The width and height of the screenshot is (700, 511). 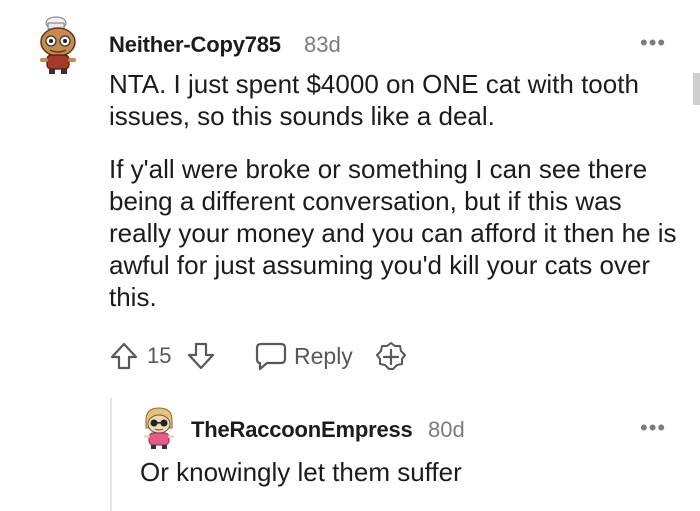 What do you see at coordinates (696, 89) in the screenshot?
I see `scrollbar-thumb` at bounding box center [696, 89].